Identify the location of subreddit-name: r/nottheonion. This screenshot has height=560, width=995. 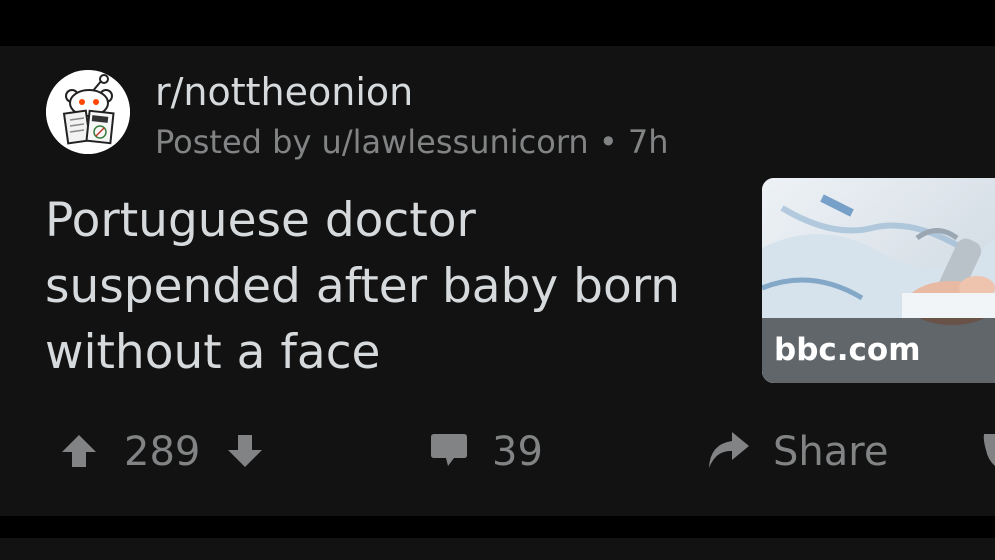
(284, 92).